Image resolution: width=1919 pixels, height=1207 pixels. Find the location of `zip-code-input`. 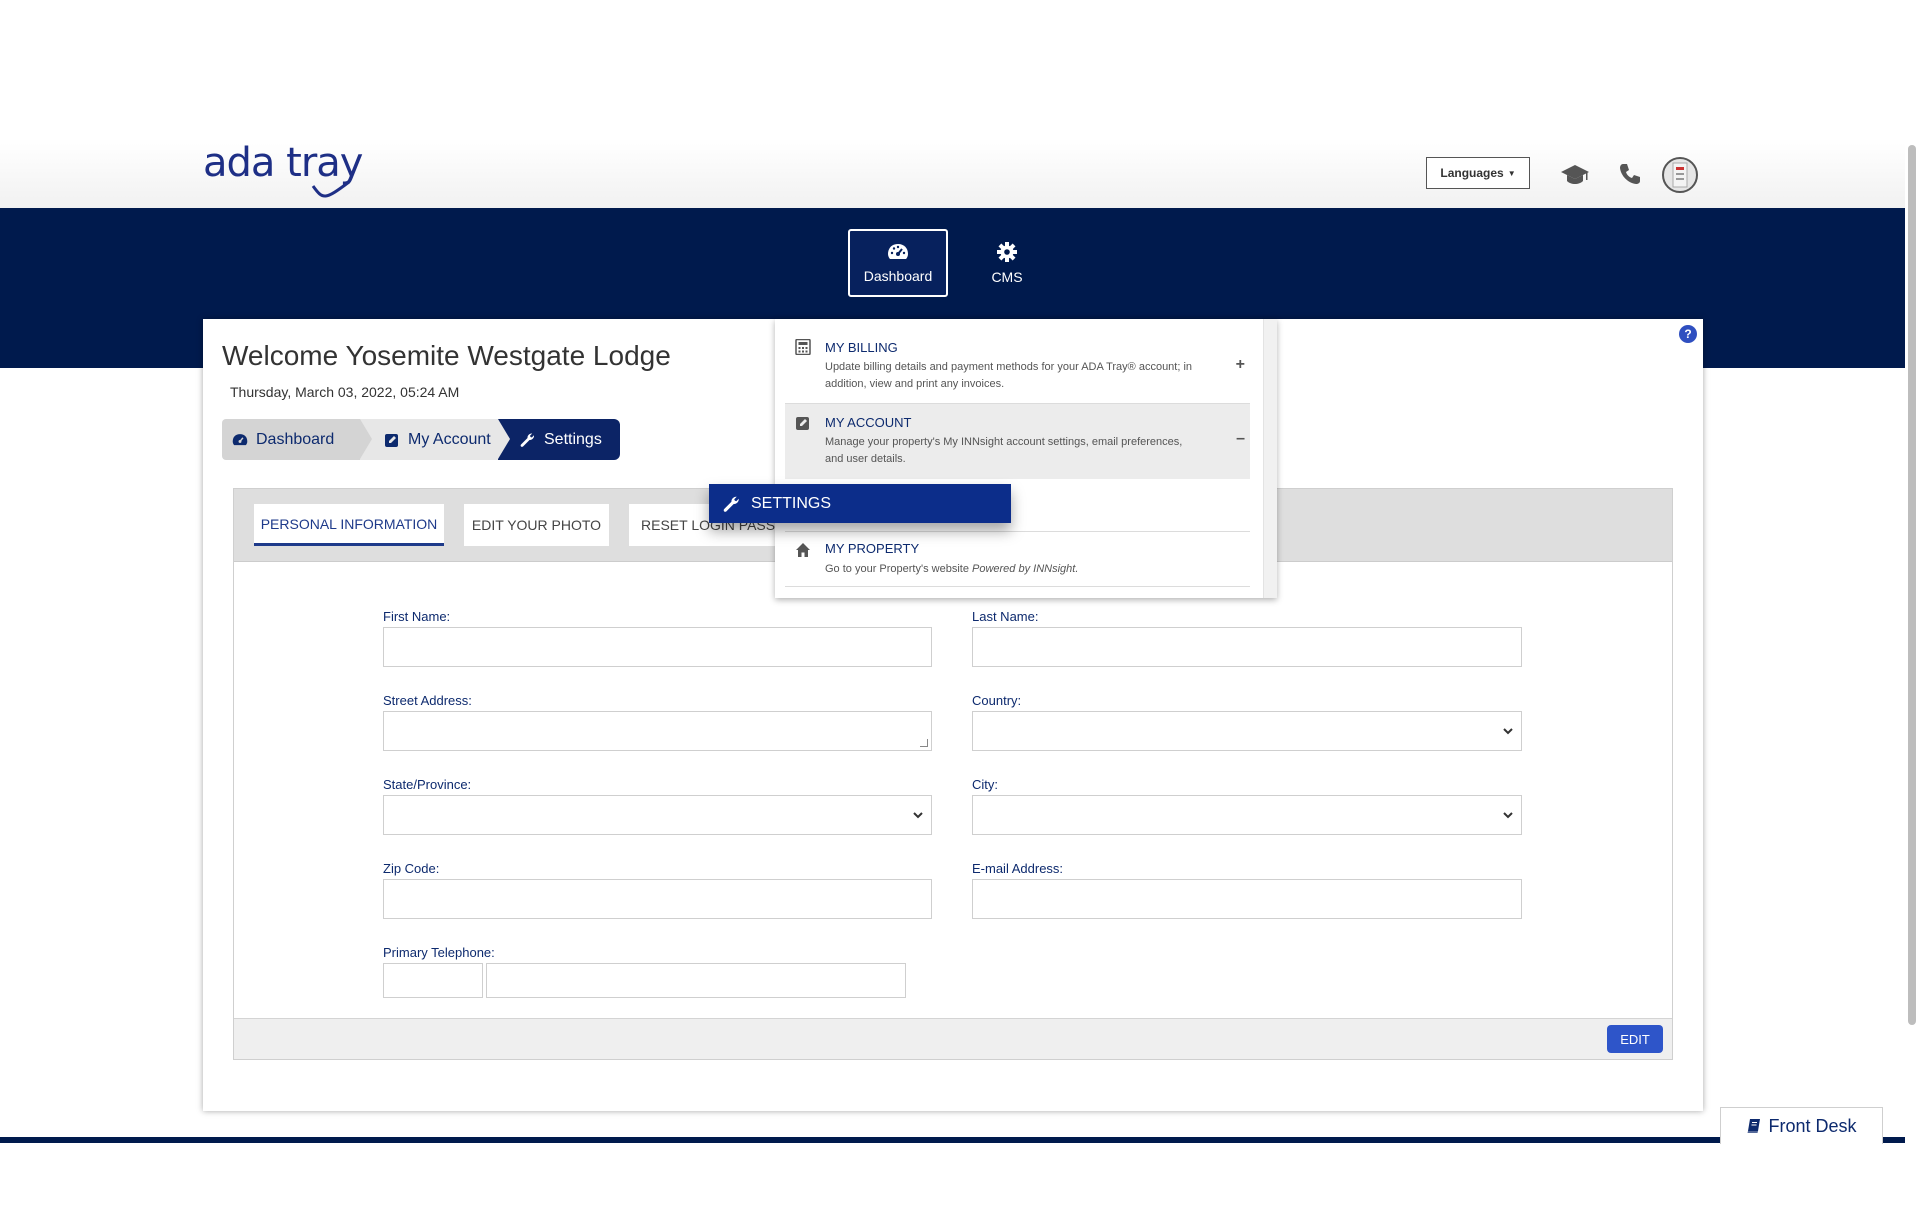

zip-code-input is located at coordinates (657, 899).